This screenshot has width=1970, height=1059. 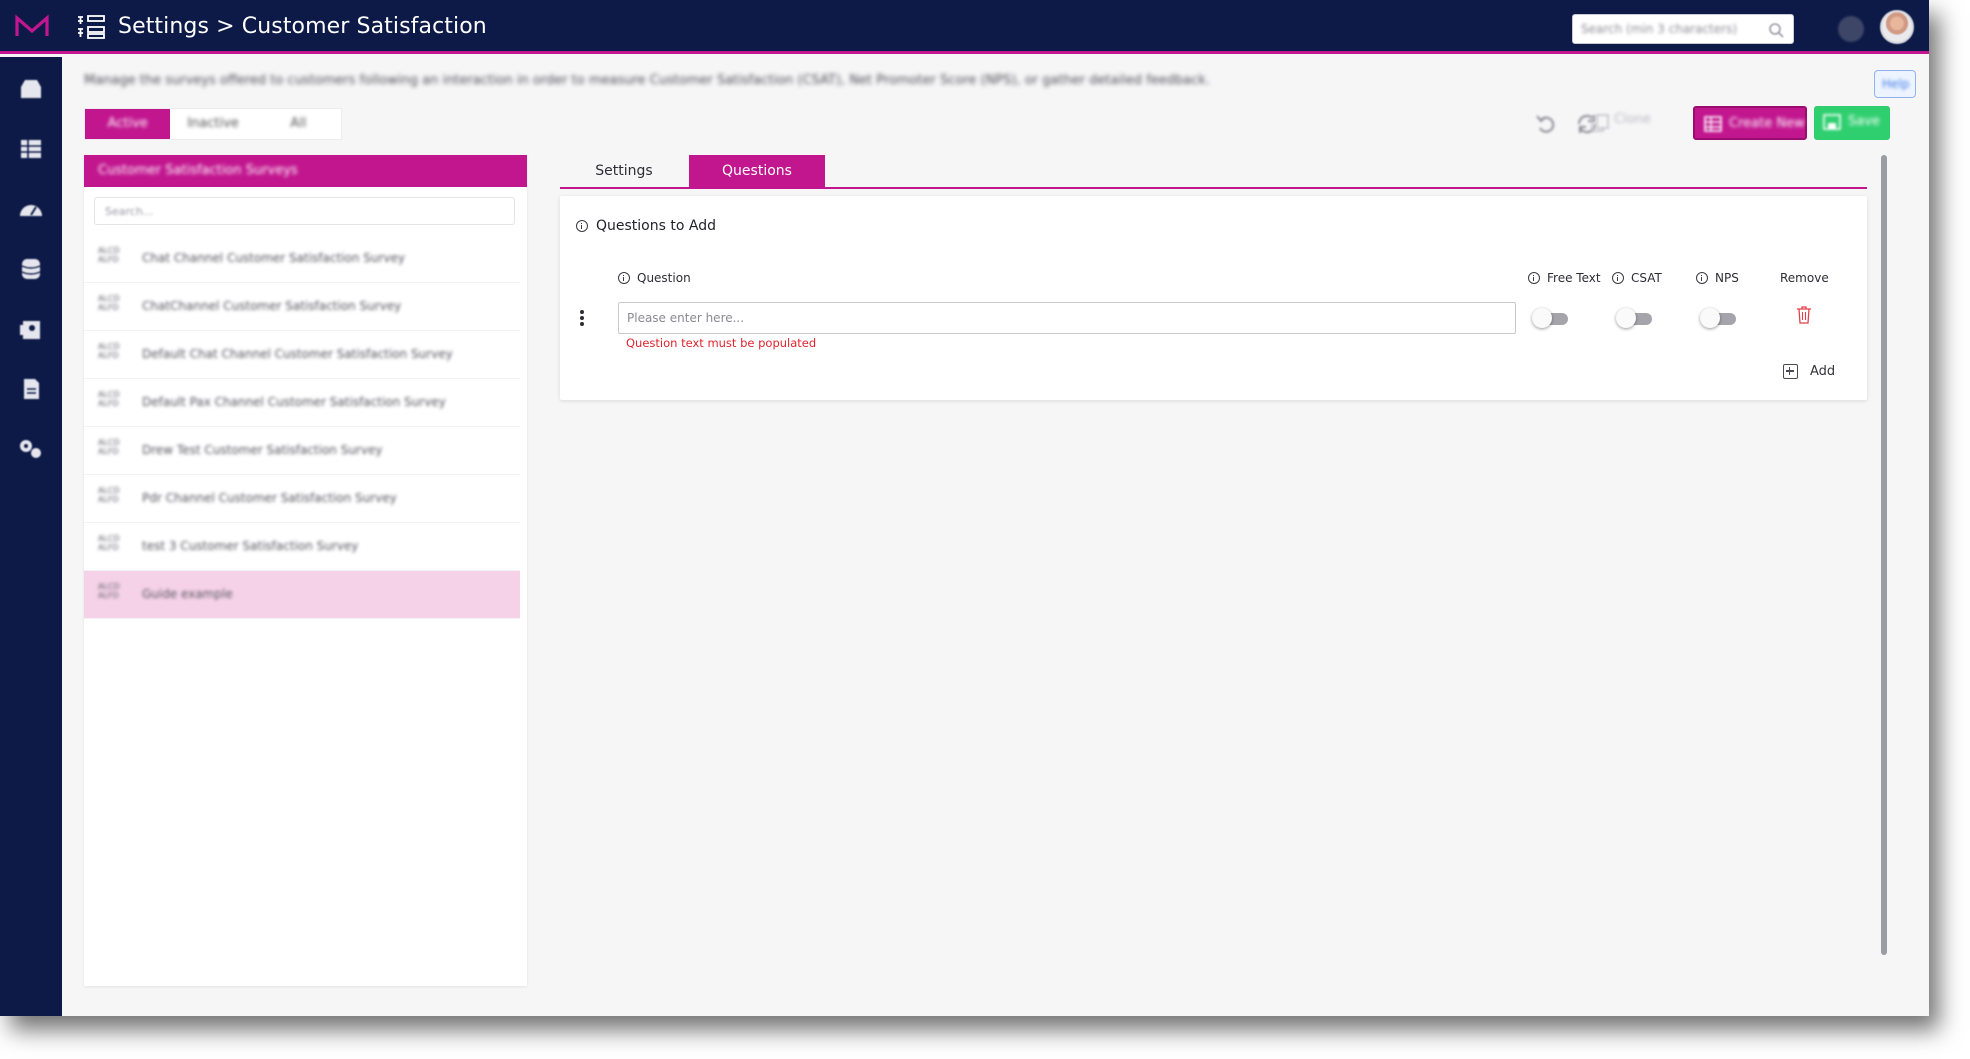 I want to click on search-icon, so click(x=1776, y=30).